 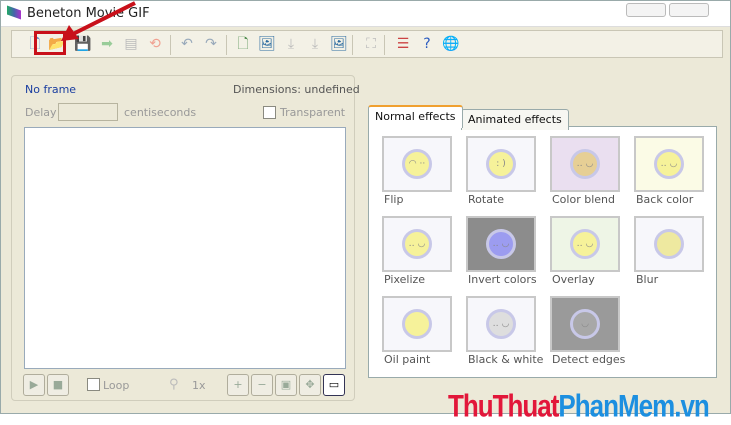 What do you see at coordinates (174, 384) in the screenshot?
I see `zoom-icon: ⚲` at bounding box center [174, 384].